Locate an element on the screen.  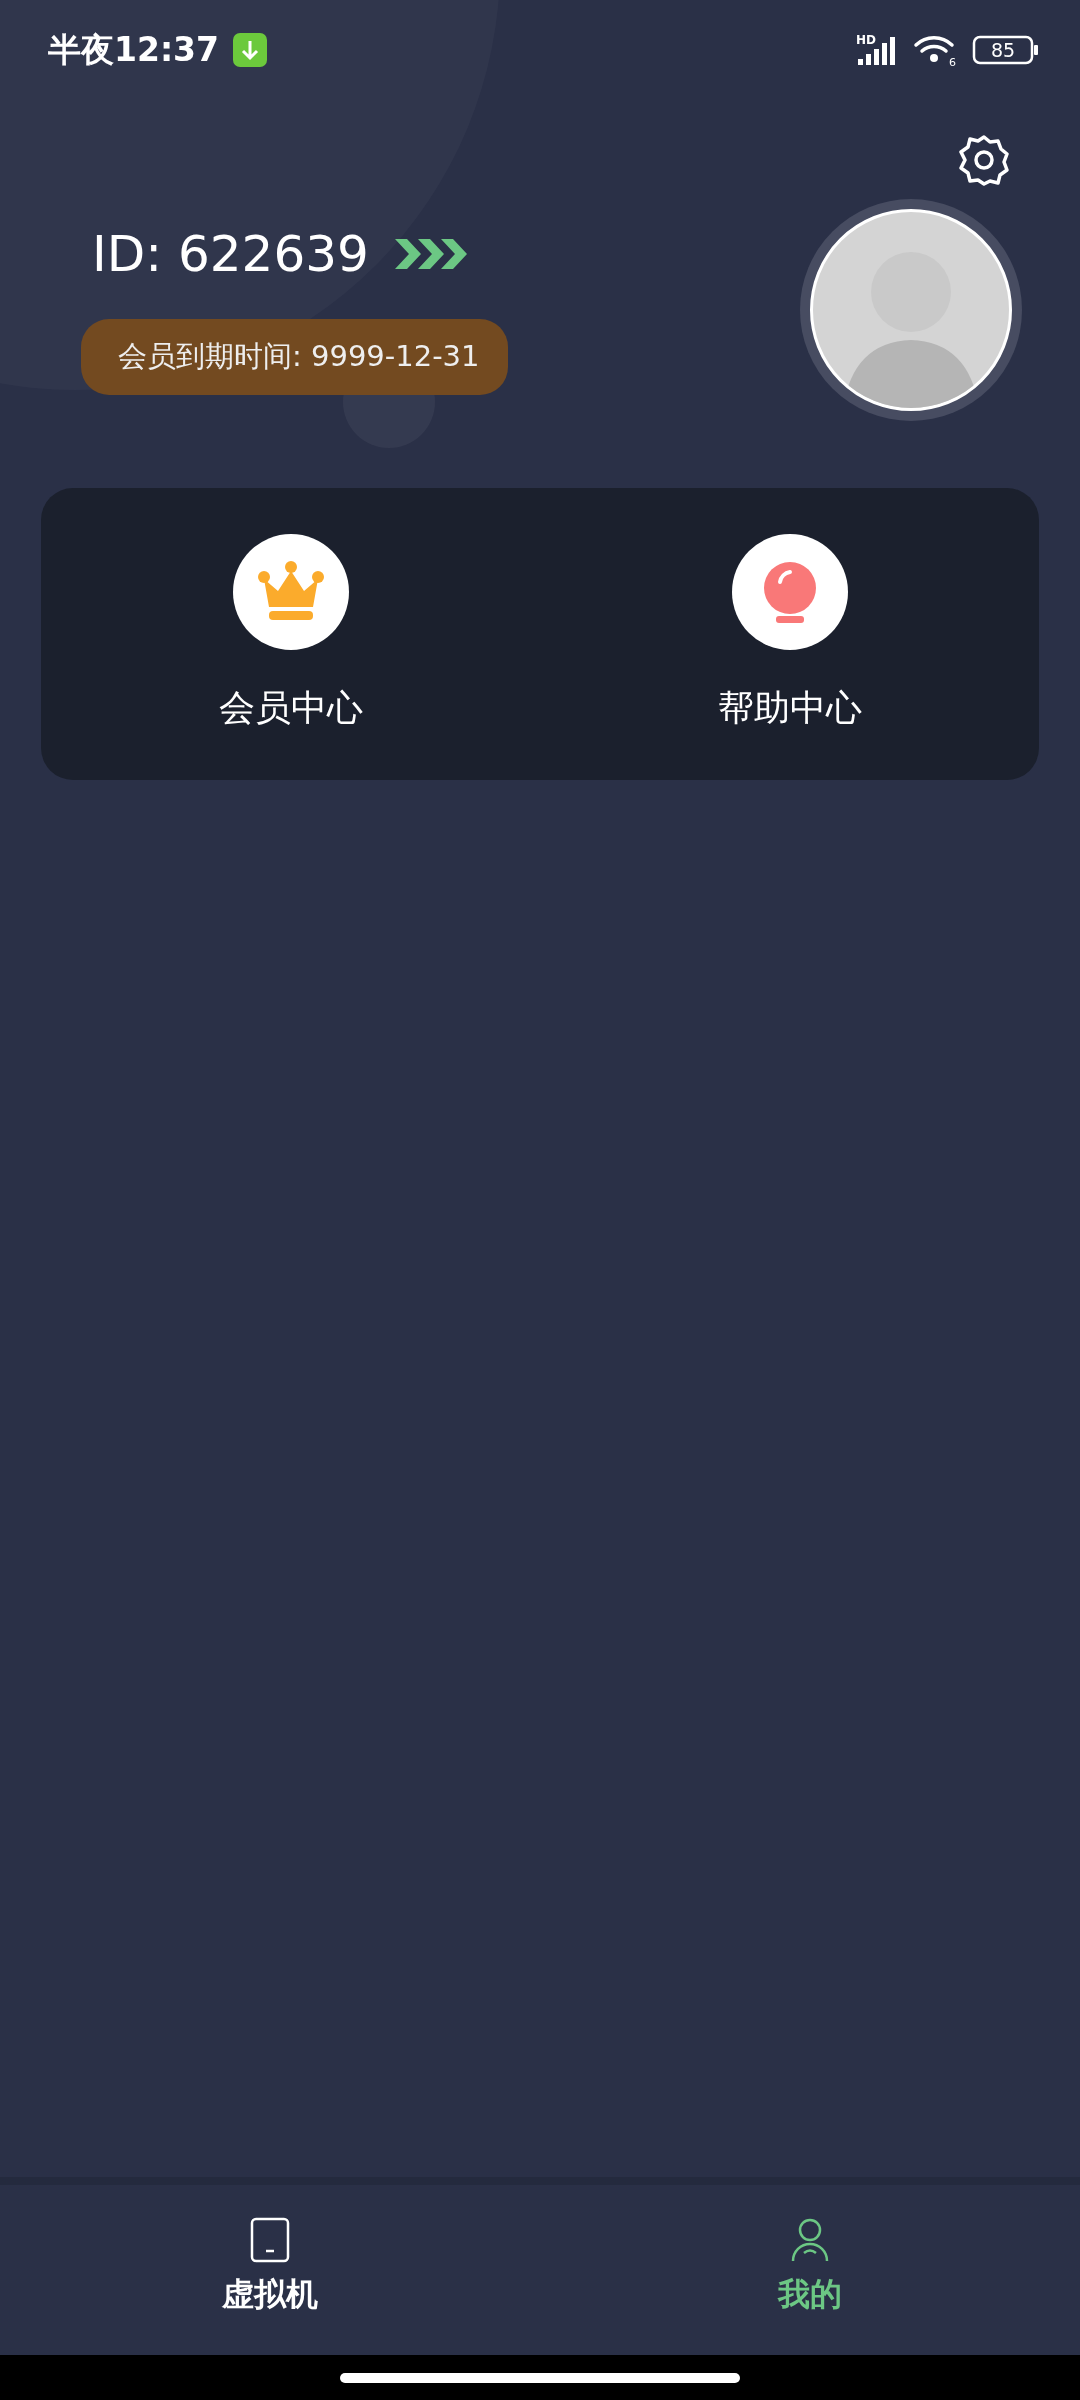
shortcut-button: 会员中心 is located at coordinates (290, 634).